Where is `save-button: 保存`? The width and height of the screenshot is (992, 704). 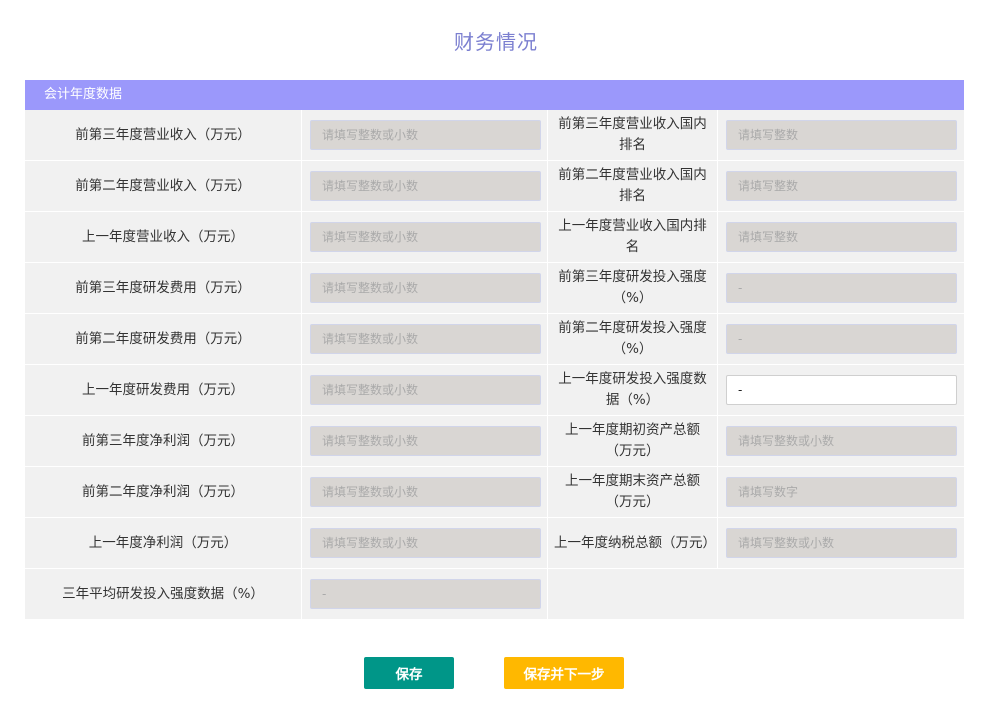 save-button: 保存 is located at coordinates (409, 673).